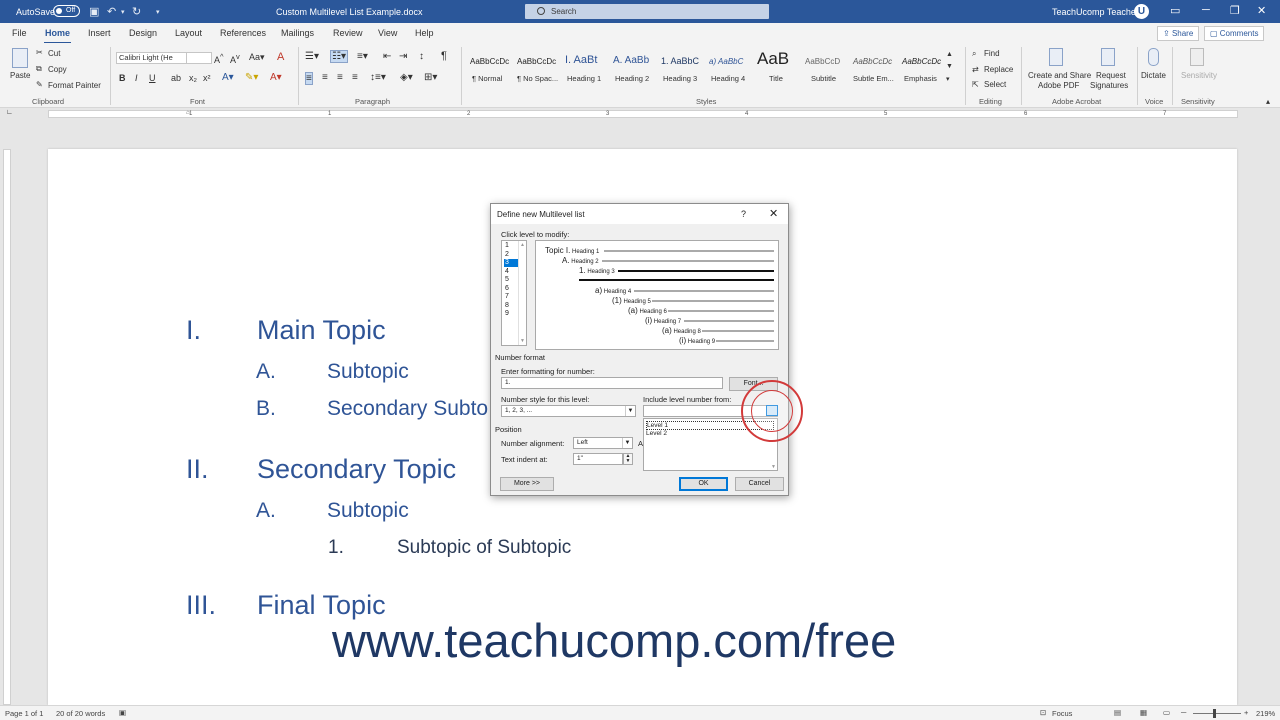 The width and height of the screenshot is (1280, 720). I want to click on create-pdf-icon, so click(1056, 57).